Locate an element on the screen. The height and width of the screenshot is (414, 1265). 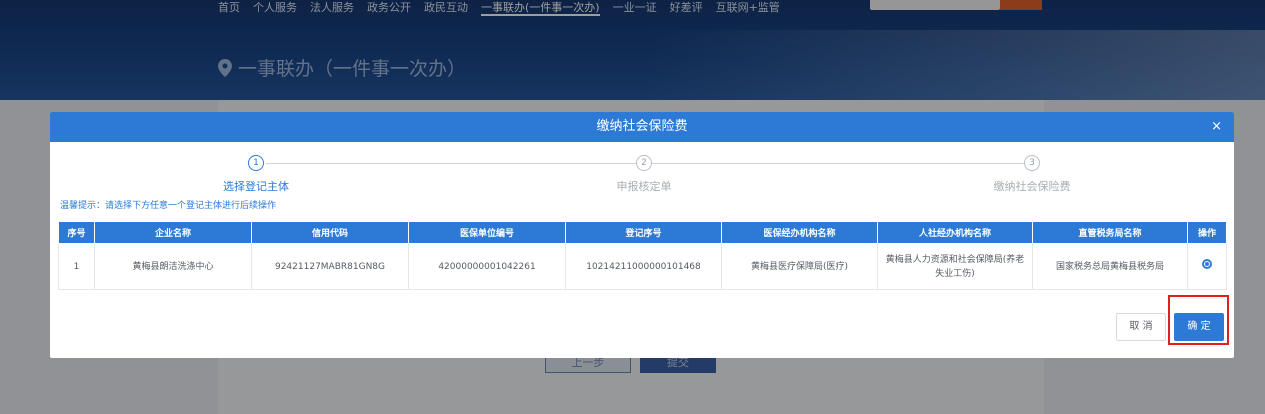
cell-credit-code: 92421127MABR81GN8G is located at coordinates (330, 266).